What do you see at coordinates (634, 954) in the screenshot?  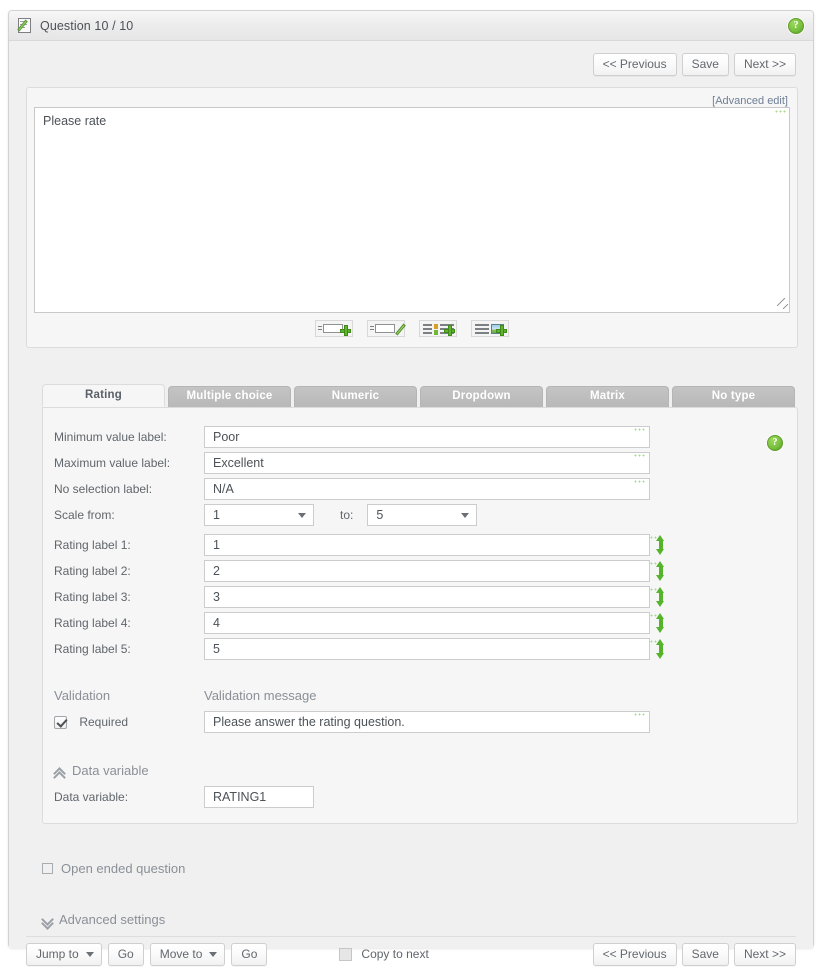 I see `previous-button-bottom: << Previous` at bounding box center [634, 954].